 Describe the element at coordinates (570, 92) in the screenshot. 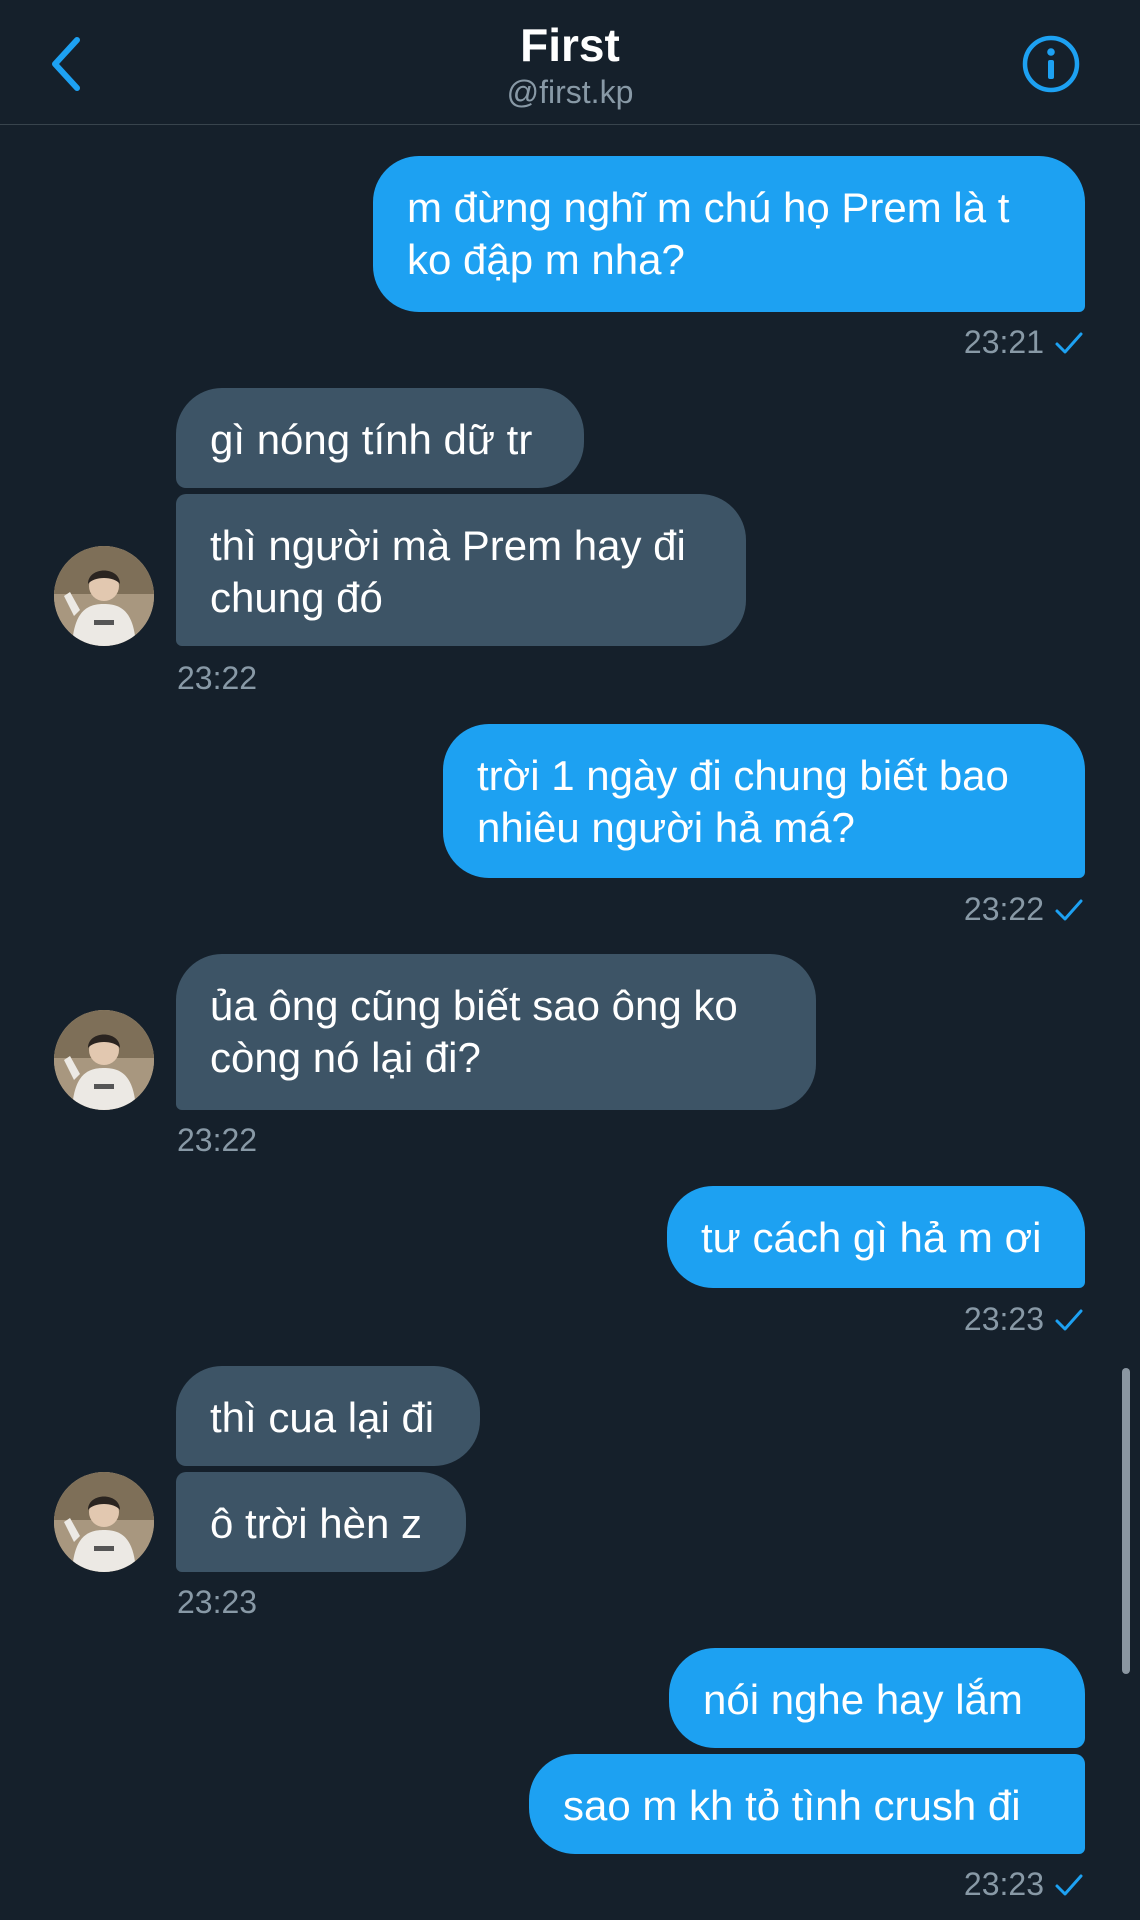

I see `contact-handle: @first.kp` at that location.